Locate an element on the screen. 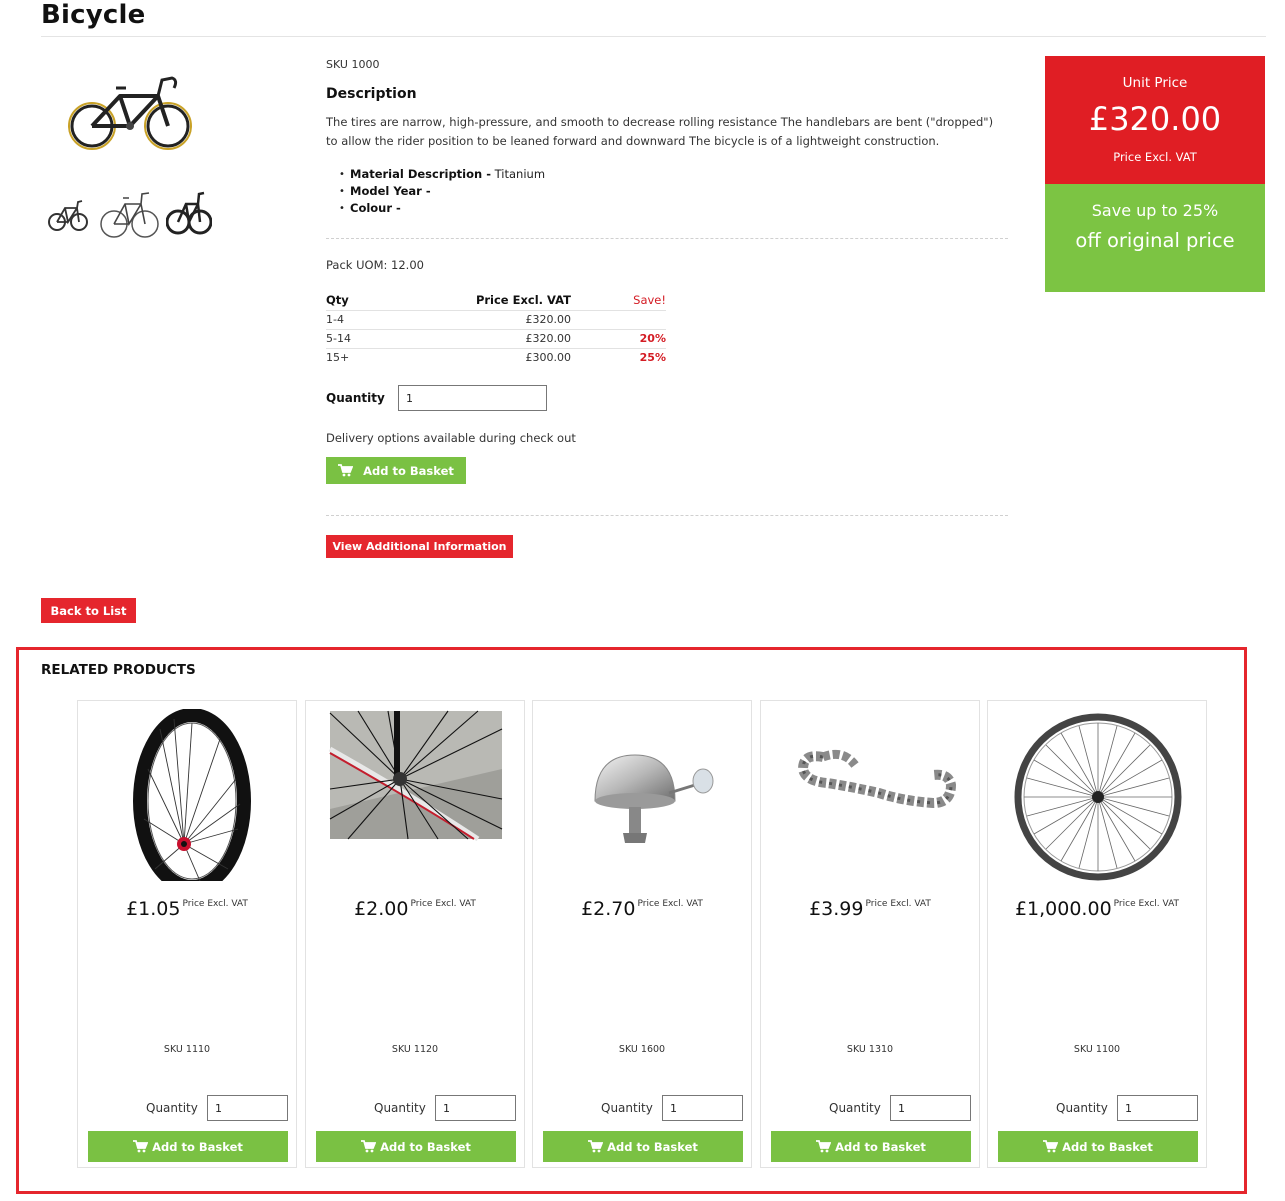  unit-price-box: Unit Price £320.00 Price Excl. VAT is located at coordinates (1155, 120).